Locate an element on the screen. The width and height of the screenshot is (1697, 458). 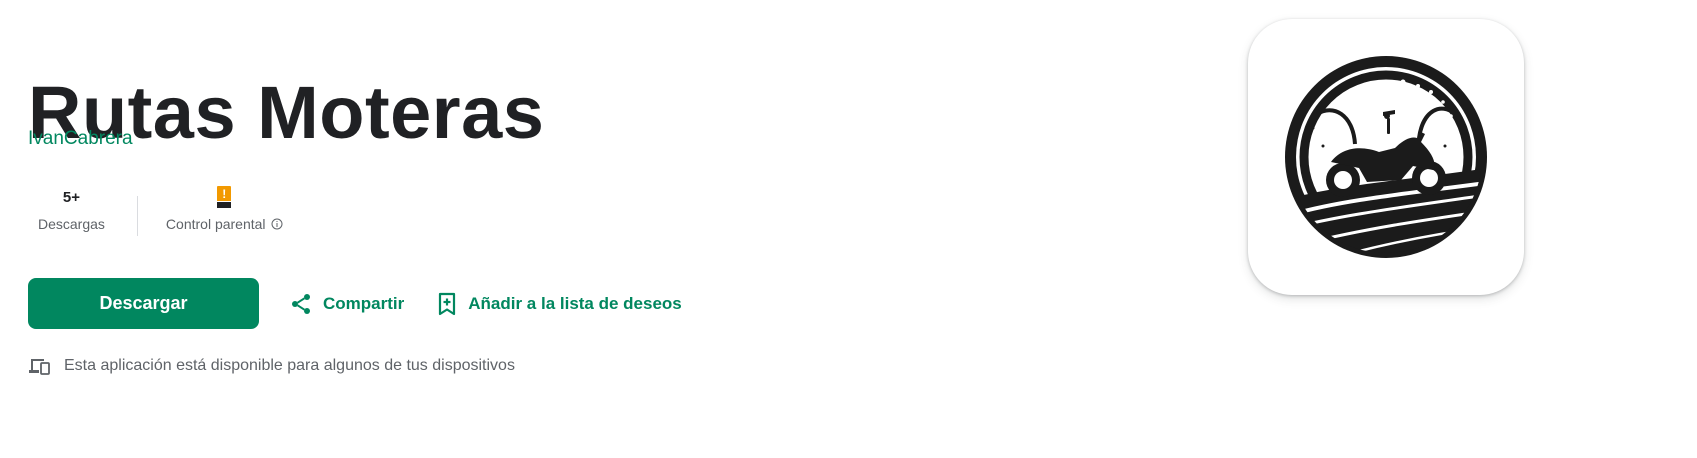
downloads-label: Descargas is located at coordinates (71, 224).